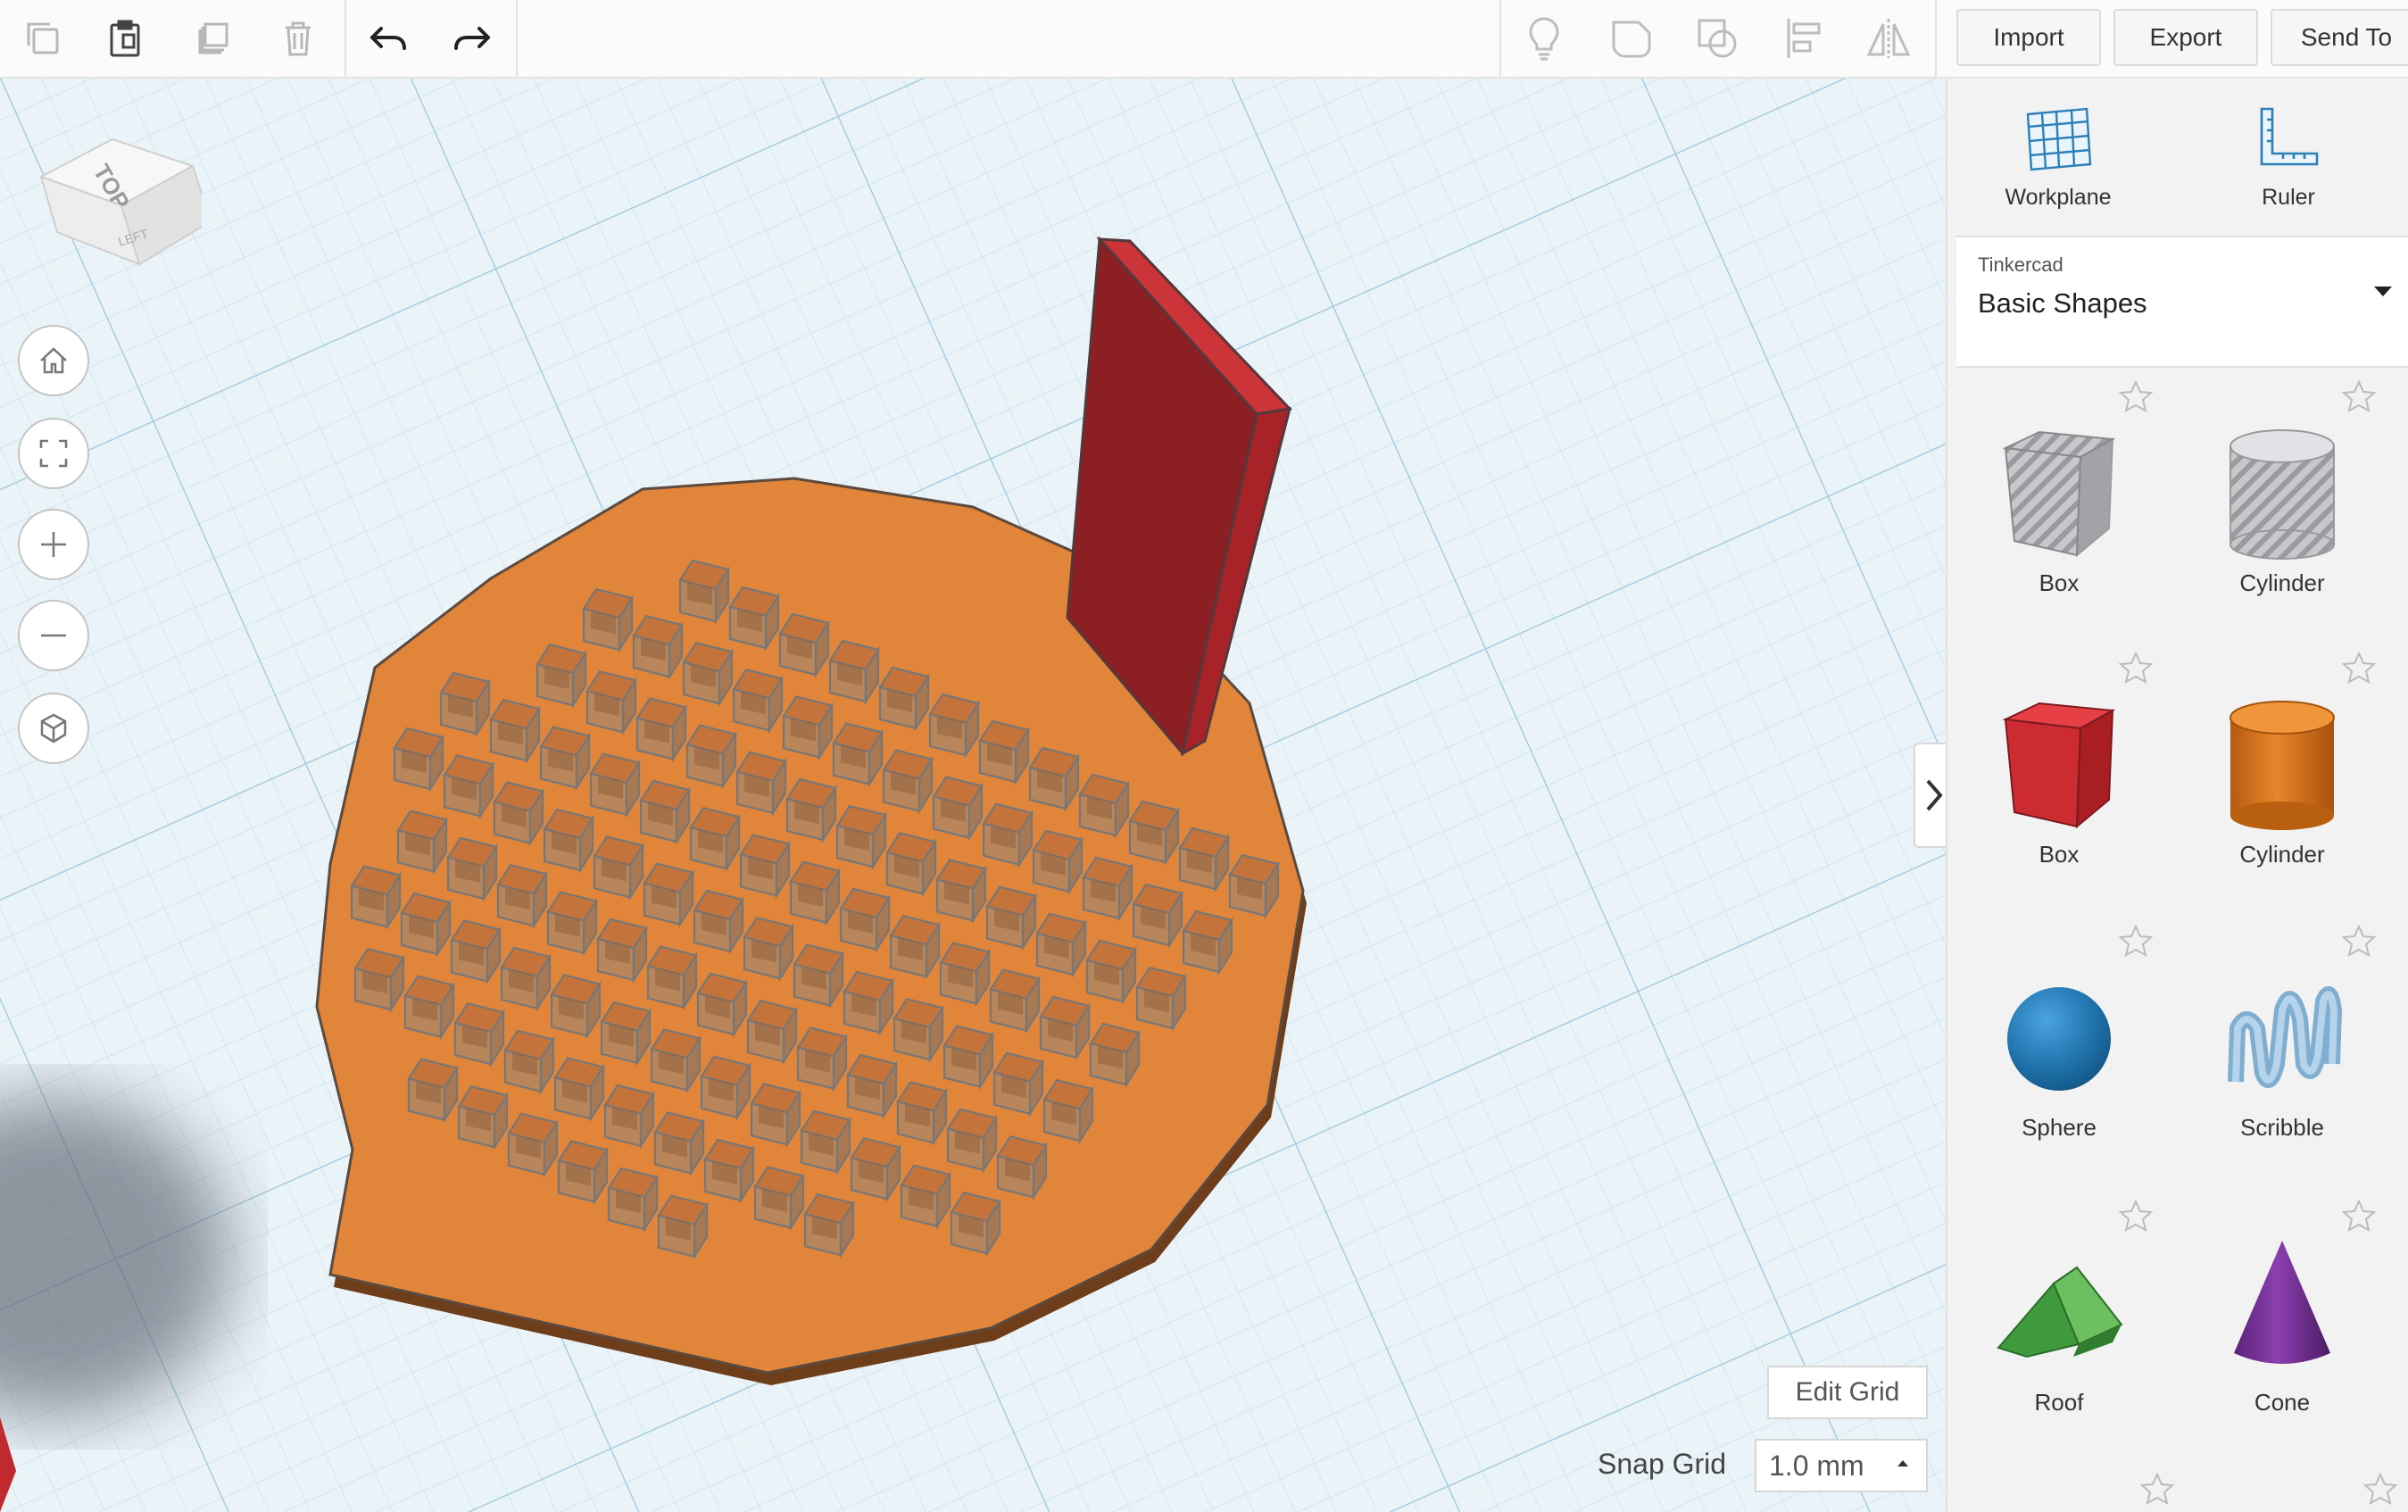 The height and width of the screenshot is (1512, 2408). What do you see at coordinates (1847, 1393) in the screenshot?
I see `edit-grid-button: Edit Grid` at bounding box center [1847, 1393].